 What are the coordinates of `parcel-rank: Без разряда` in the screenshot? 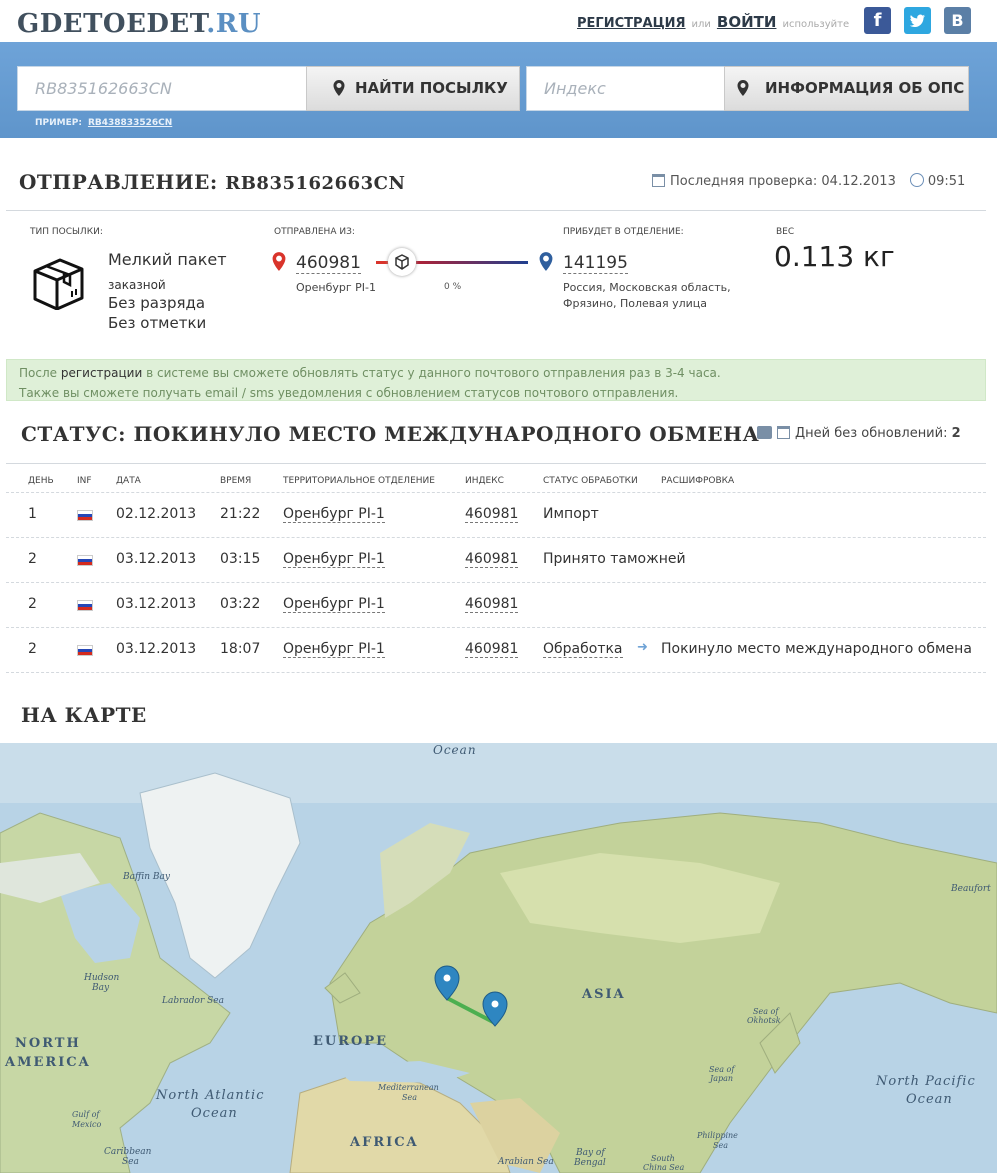 It's located at (157, 303).